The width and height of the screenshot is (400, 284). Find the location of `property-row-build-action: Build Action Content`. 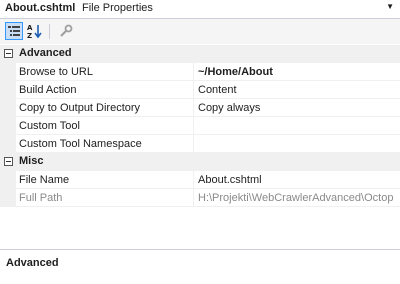

property-row-build-action: Build Action Content is located at coordinates (200, 90).